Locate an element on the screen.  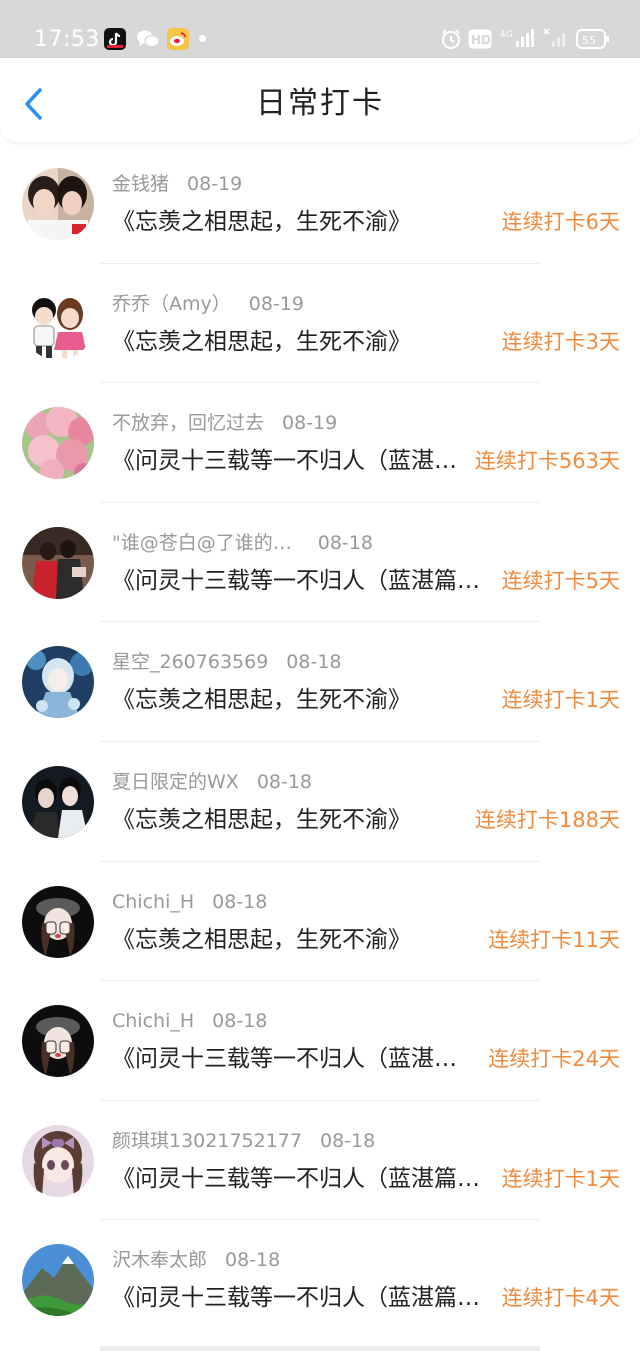
signal-4g-icon: 4G is located at coordinates (518, 40).